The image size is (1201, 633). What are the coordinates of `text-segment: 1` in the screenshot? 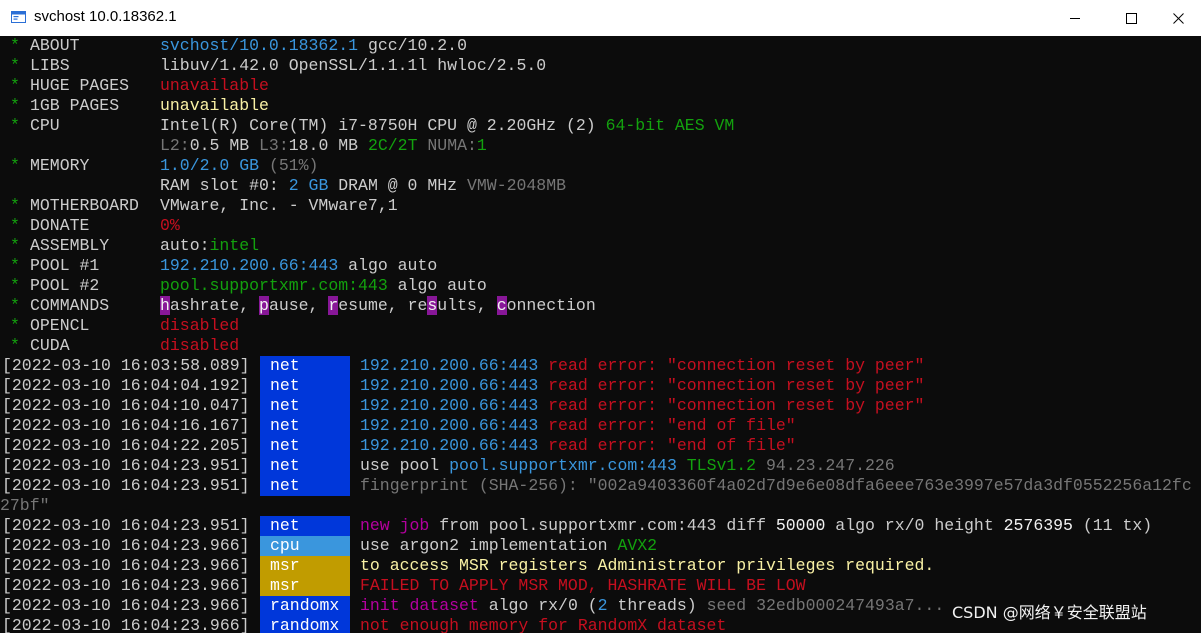 It's located at (481, 145).